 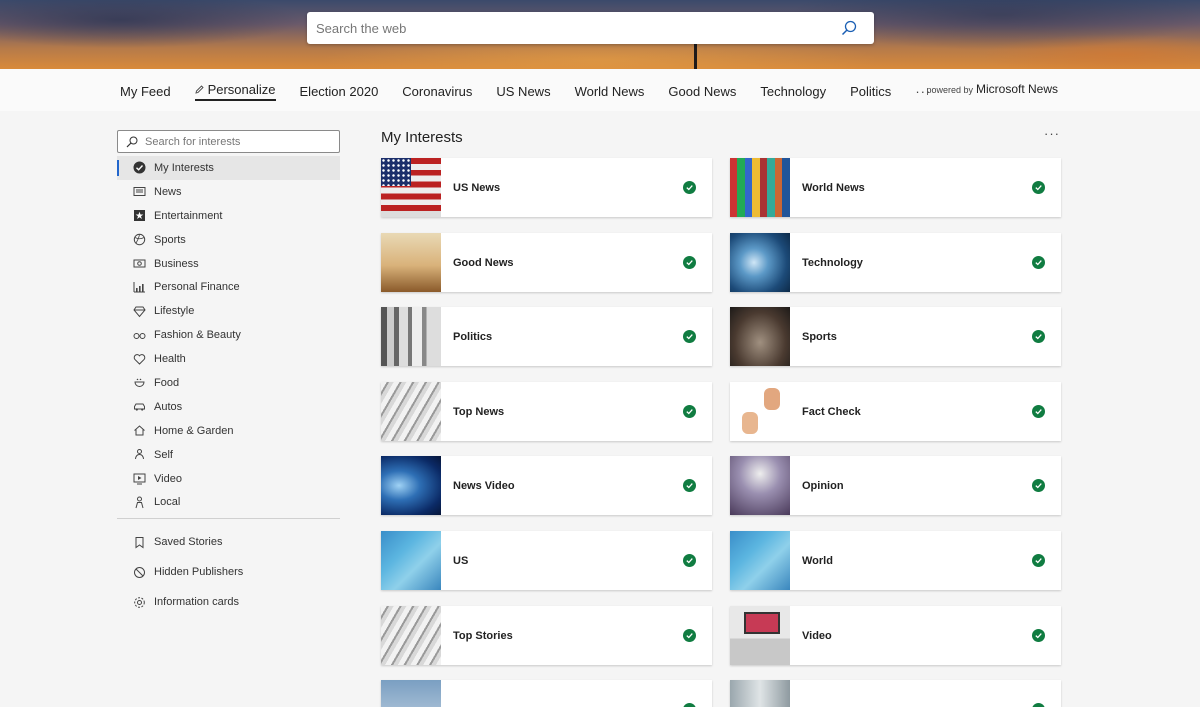 I want to click on interests-search-box, so click(x=228, y=141).